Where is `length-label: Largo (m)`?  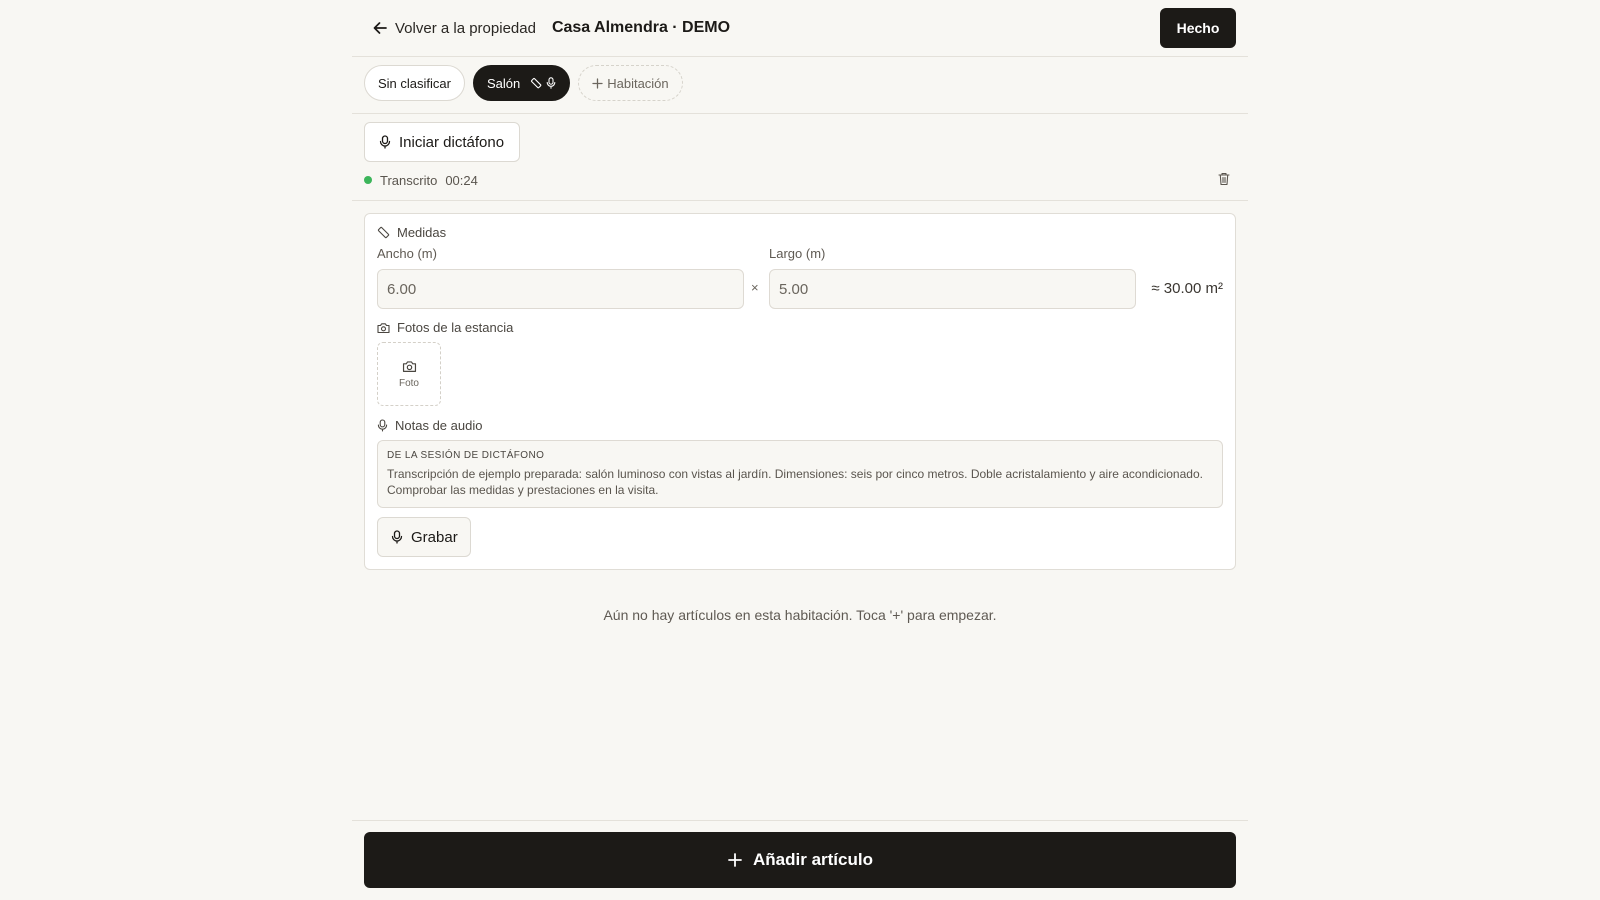
length-label: Largo (m) is located at coordinates (797, 253).